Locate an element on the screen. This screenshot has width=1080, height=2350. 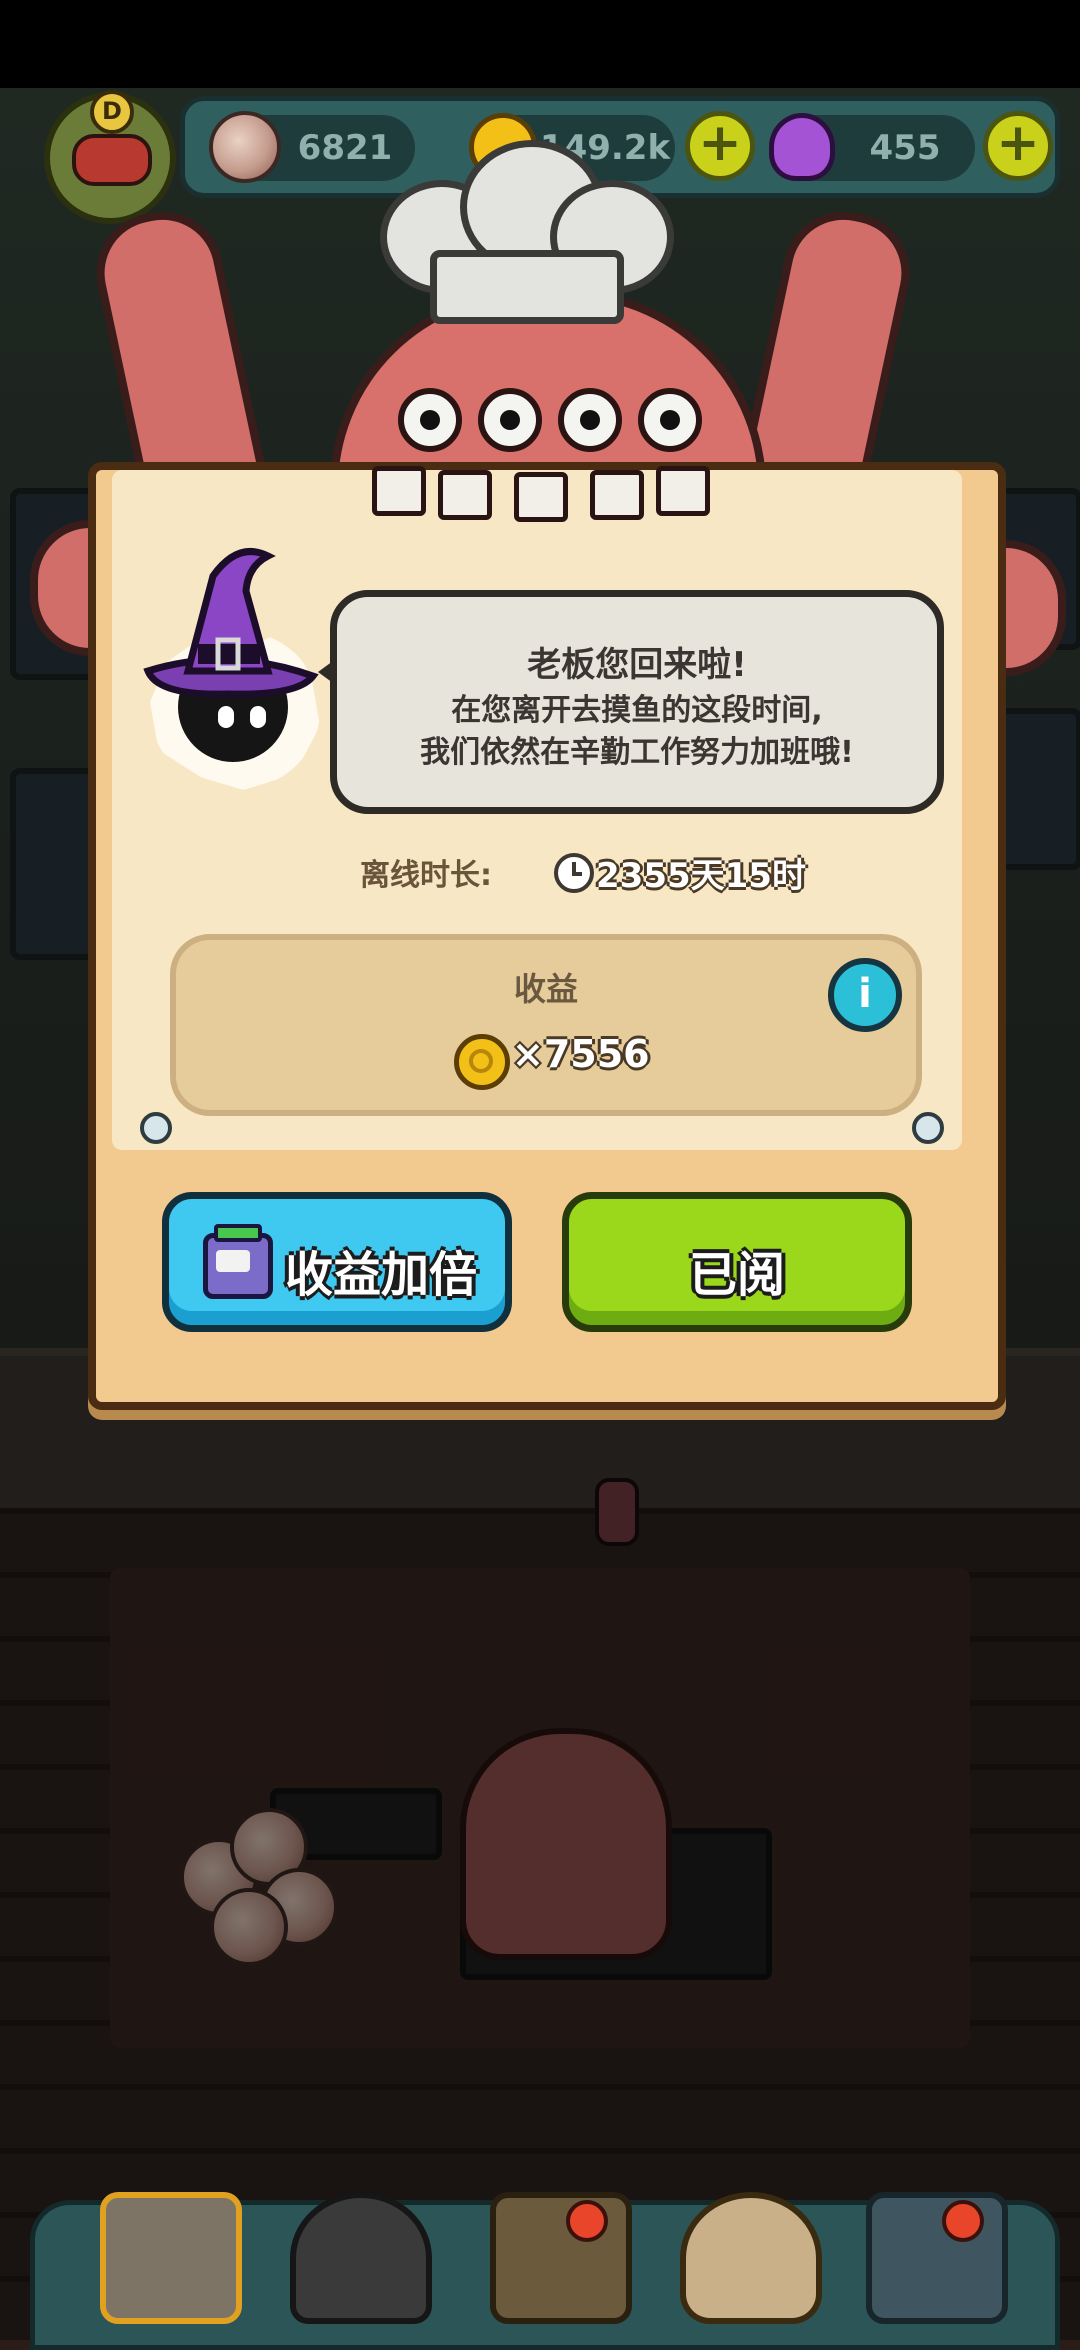
earnings-panel: 收益 i ×7556 is located at coordinates (546, 1025).